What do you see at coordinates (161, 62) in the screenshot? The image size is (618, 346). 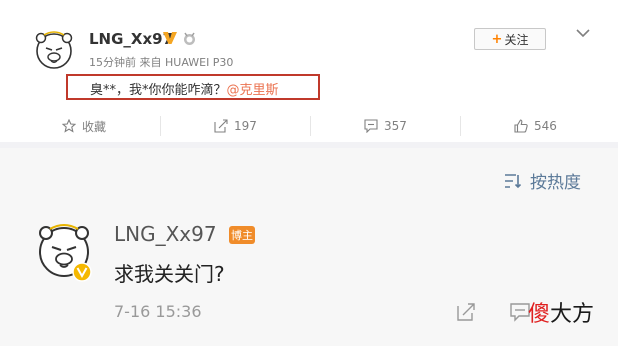 I see `post-meta: 15分钟前 来自 HUAWEI P30` at bounding box center [161, 62].